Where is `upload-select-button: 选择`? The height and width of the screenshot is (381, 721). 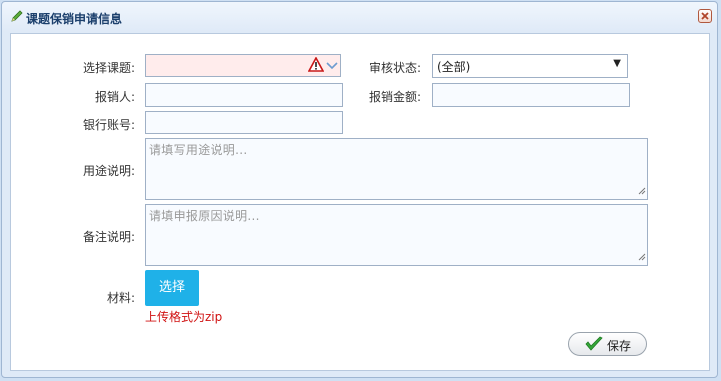 upload-select-button: 选择 is located at coordinates (172, 288).